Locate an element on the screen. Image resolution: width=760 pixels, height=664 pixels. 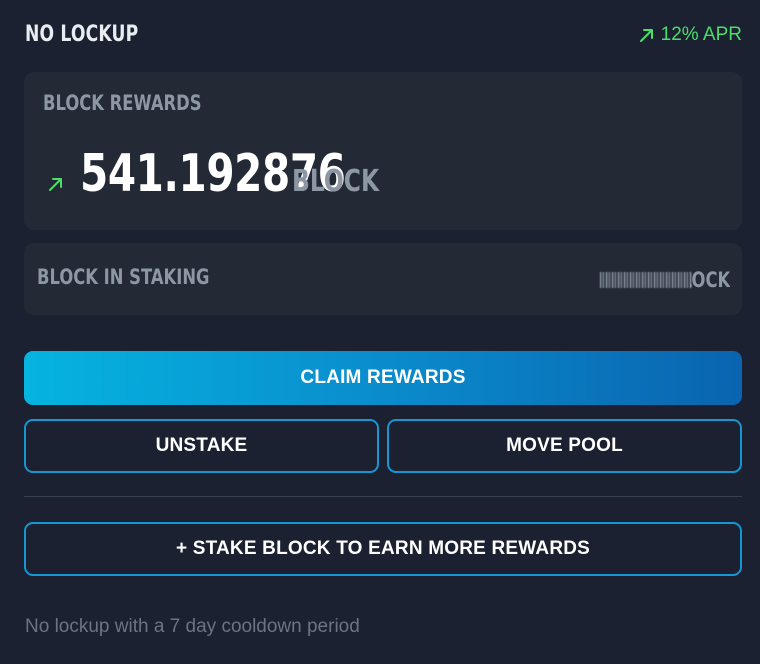
rewards-amount-group: 541.192876 BLOCK is located at coordinates (250, 174).